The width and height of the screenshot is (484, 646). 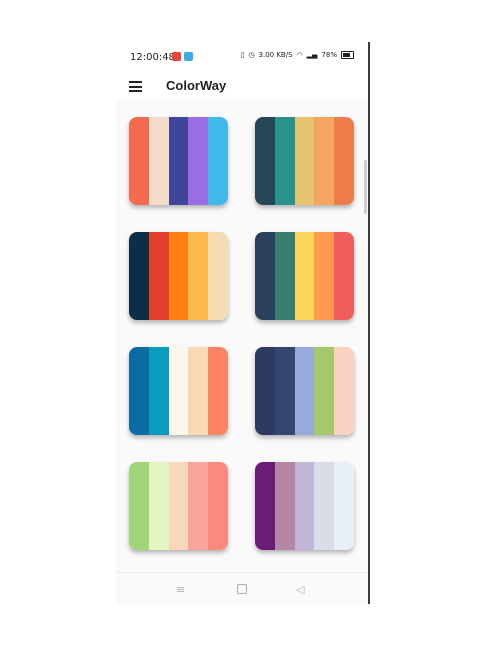 What do you see at coordinates (135, 86) in the screenshot?
I see `hamburger-menu-icon` at bounding box center [135, 86].